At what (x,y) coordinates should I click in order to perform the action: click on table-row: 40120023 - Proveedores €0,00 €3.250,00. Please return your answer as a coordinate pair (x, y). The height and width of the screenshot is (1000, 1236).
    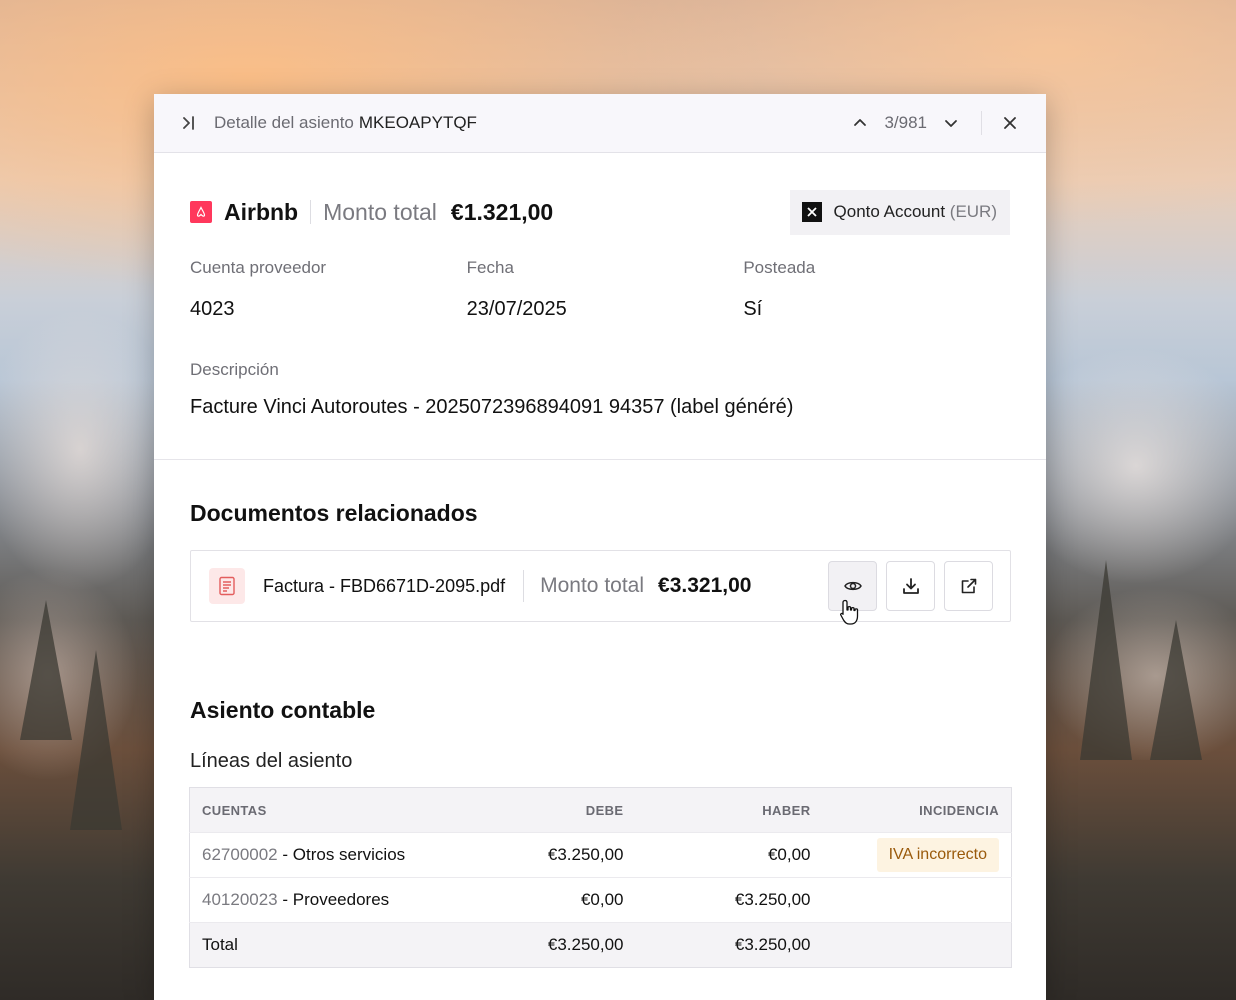
    Looking at the image, I should click on (600, 900).